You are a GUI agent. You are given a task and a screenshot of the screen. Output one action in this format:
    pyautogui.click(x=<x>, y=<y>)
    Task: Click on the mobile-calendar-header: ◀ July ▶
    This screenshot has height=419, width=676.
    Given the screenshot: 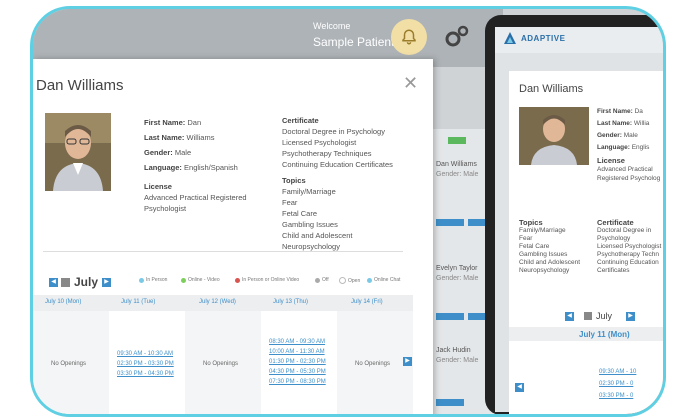 What is the action you would take?
    pyautogui.click(x=600, y=316)
    